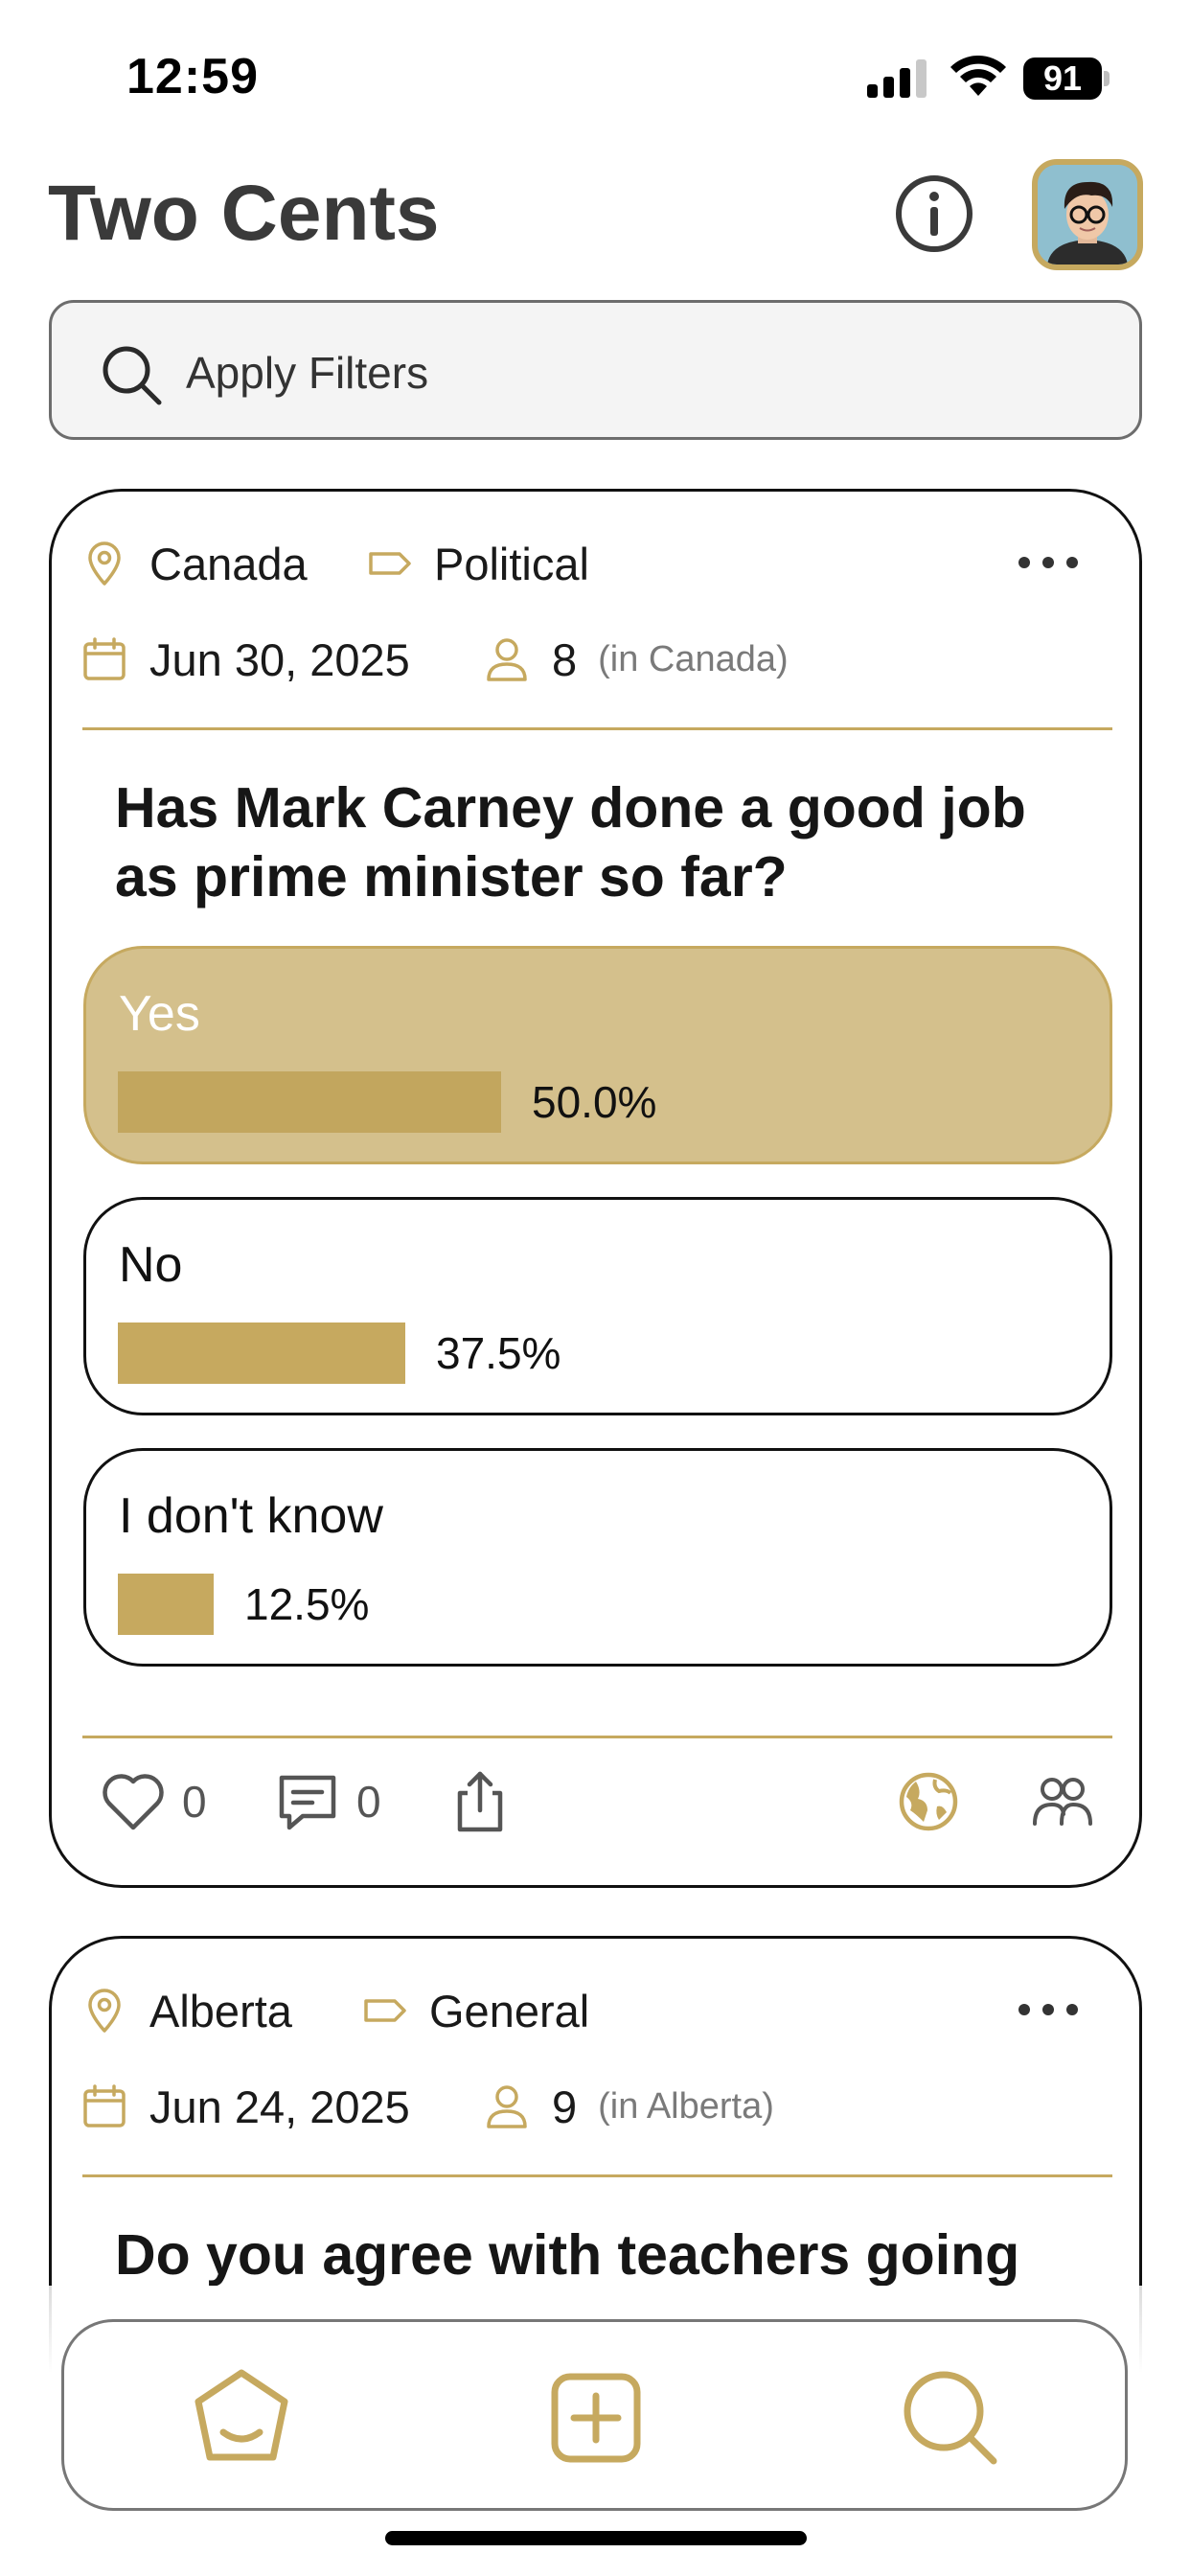 This screenshot has width=1190, height=2576. I want to click on like-button: 0, so click(154, 1801).